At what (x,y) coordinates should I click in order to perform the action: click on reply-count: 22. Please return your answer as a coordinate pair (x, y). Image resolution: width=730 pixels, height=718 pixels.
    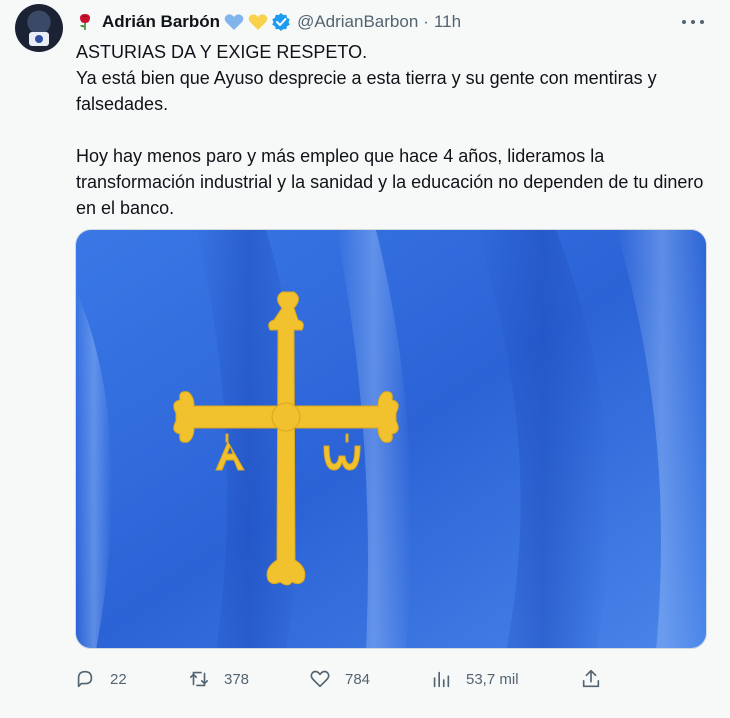
    Looking at the image, I should click on (118, 679).